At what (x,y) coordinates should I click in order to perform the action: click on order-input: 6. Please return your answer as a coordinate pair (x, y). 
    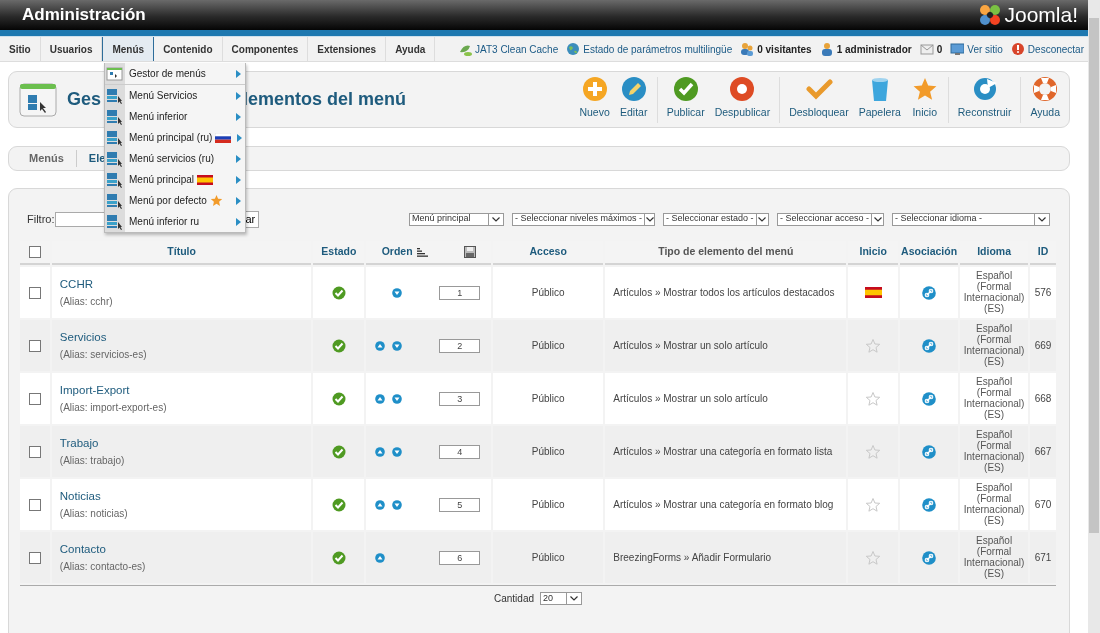
    Looking at the image, I should click on (460, 557).